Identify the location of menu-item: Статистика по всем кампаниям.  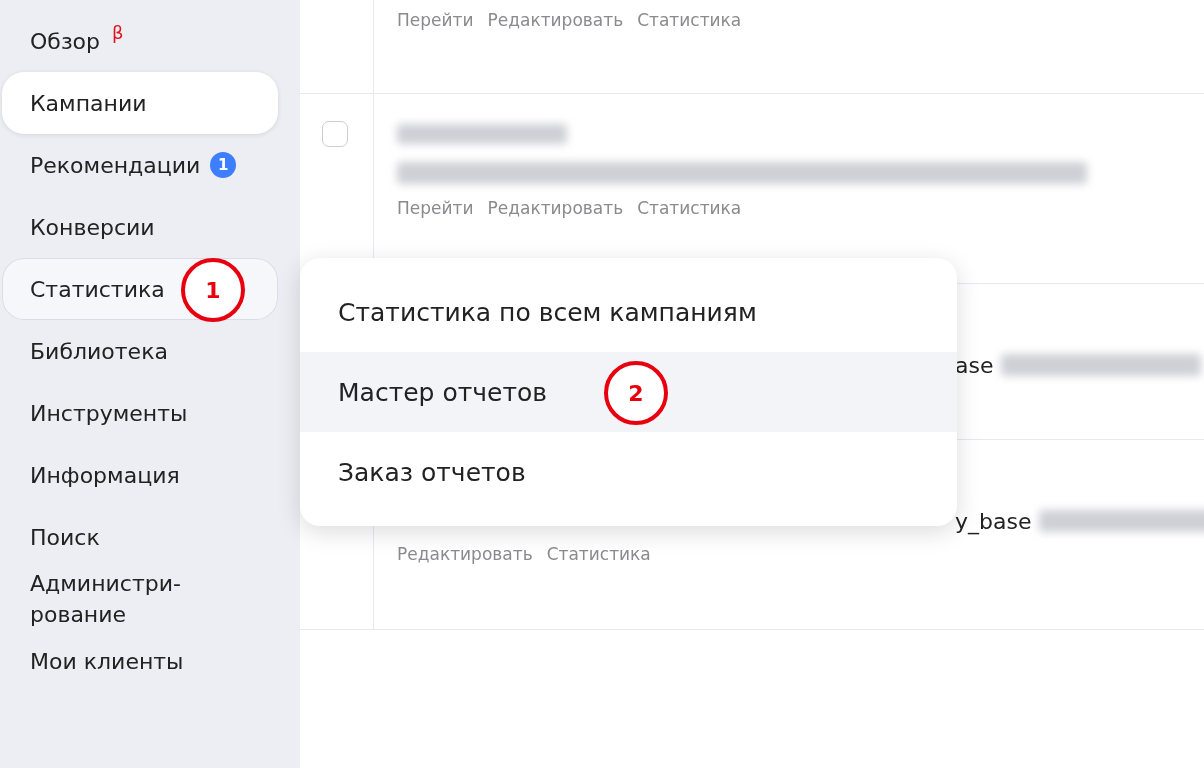
(628, 312).